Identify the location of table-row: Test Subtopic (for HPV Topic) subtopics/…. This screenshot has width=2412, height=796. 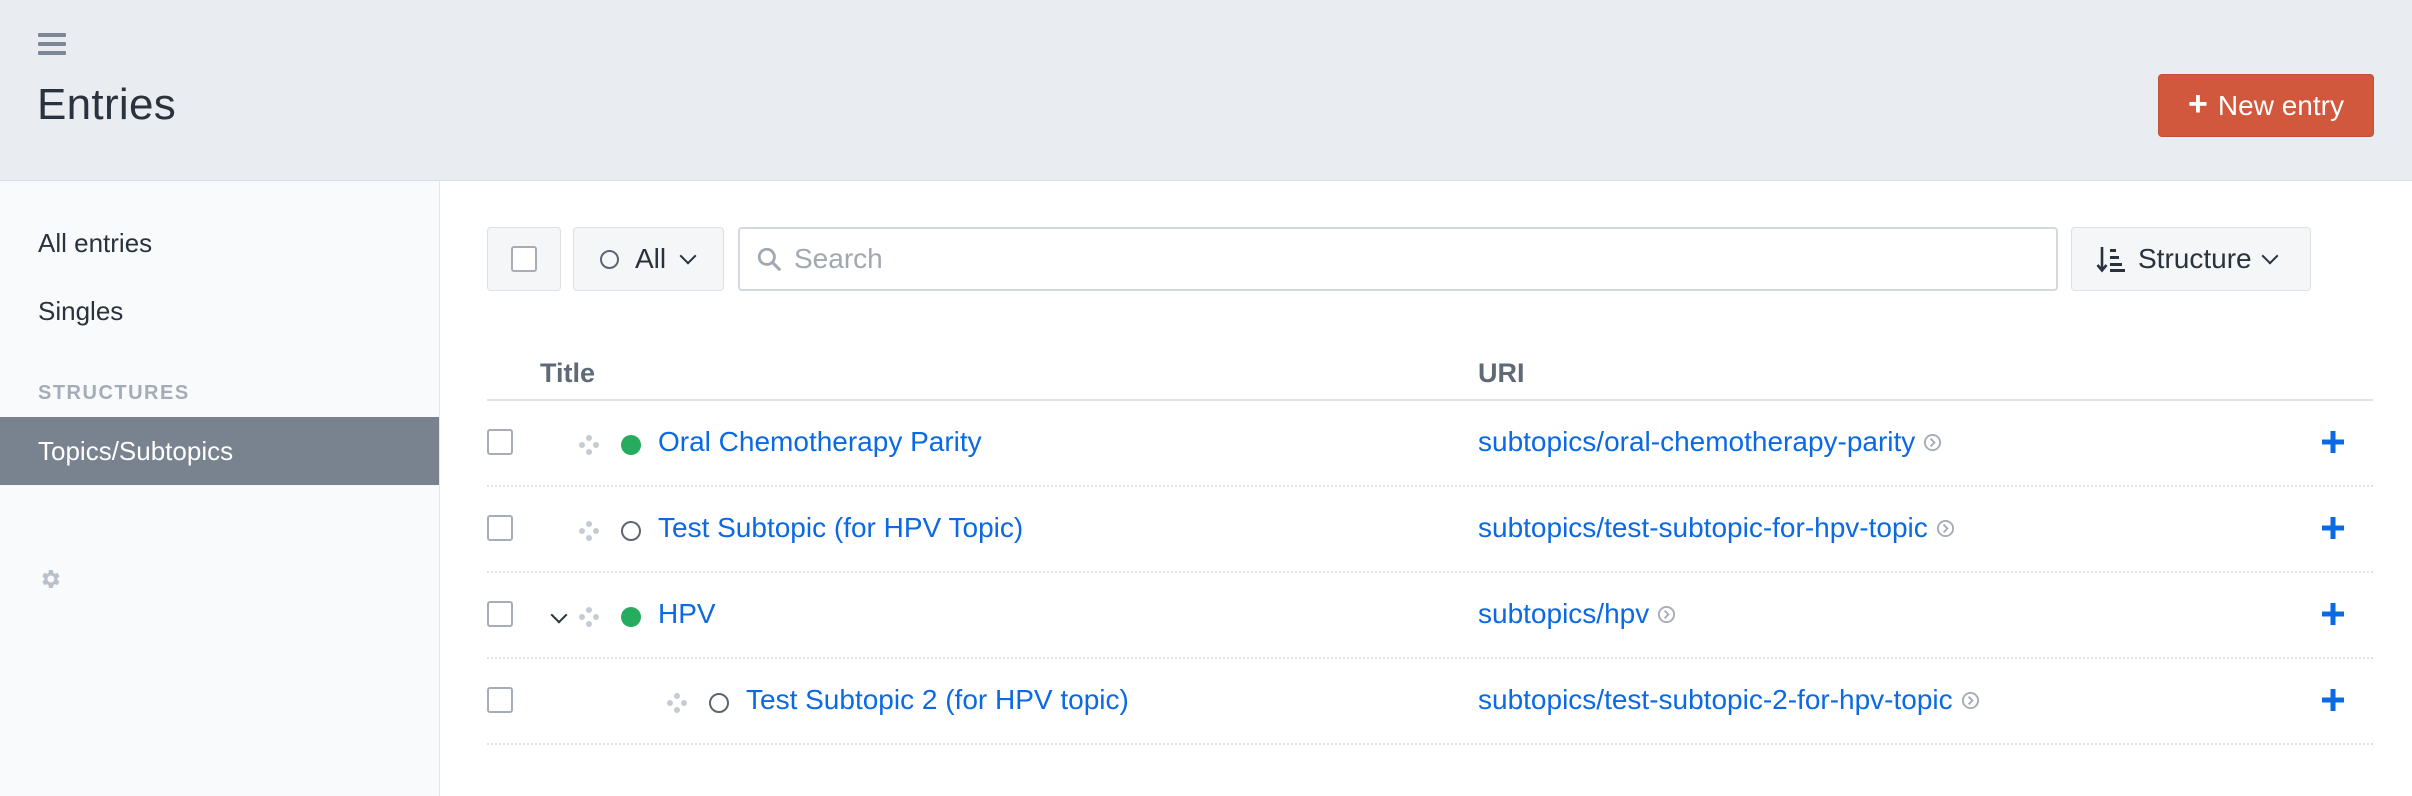
(1430, 530).